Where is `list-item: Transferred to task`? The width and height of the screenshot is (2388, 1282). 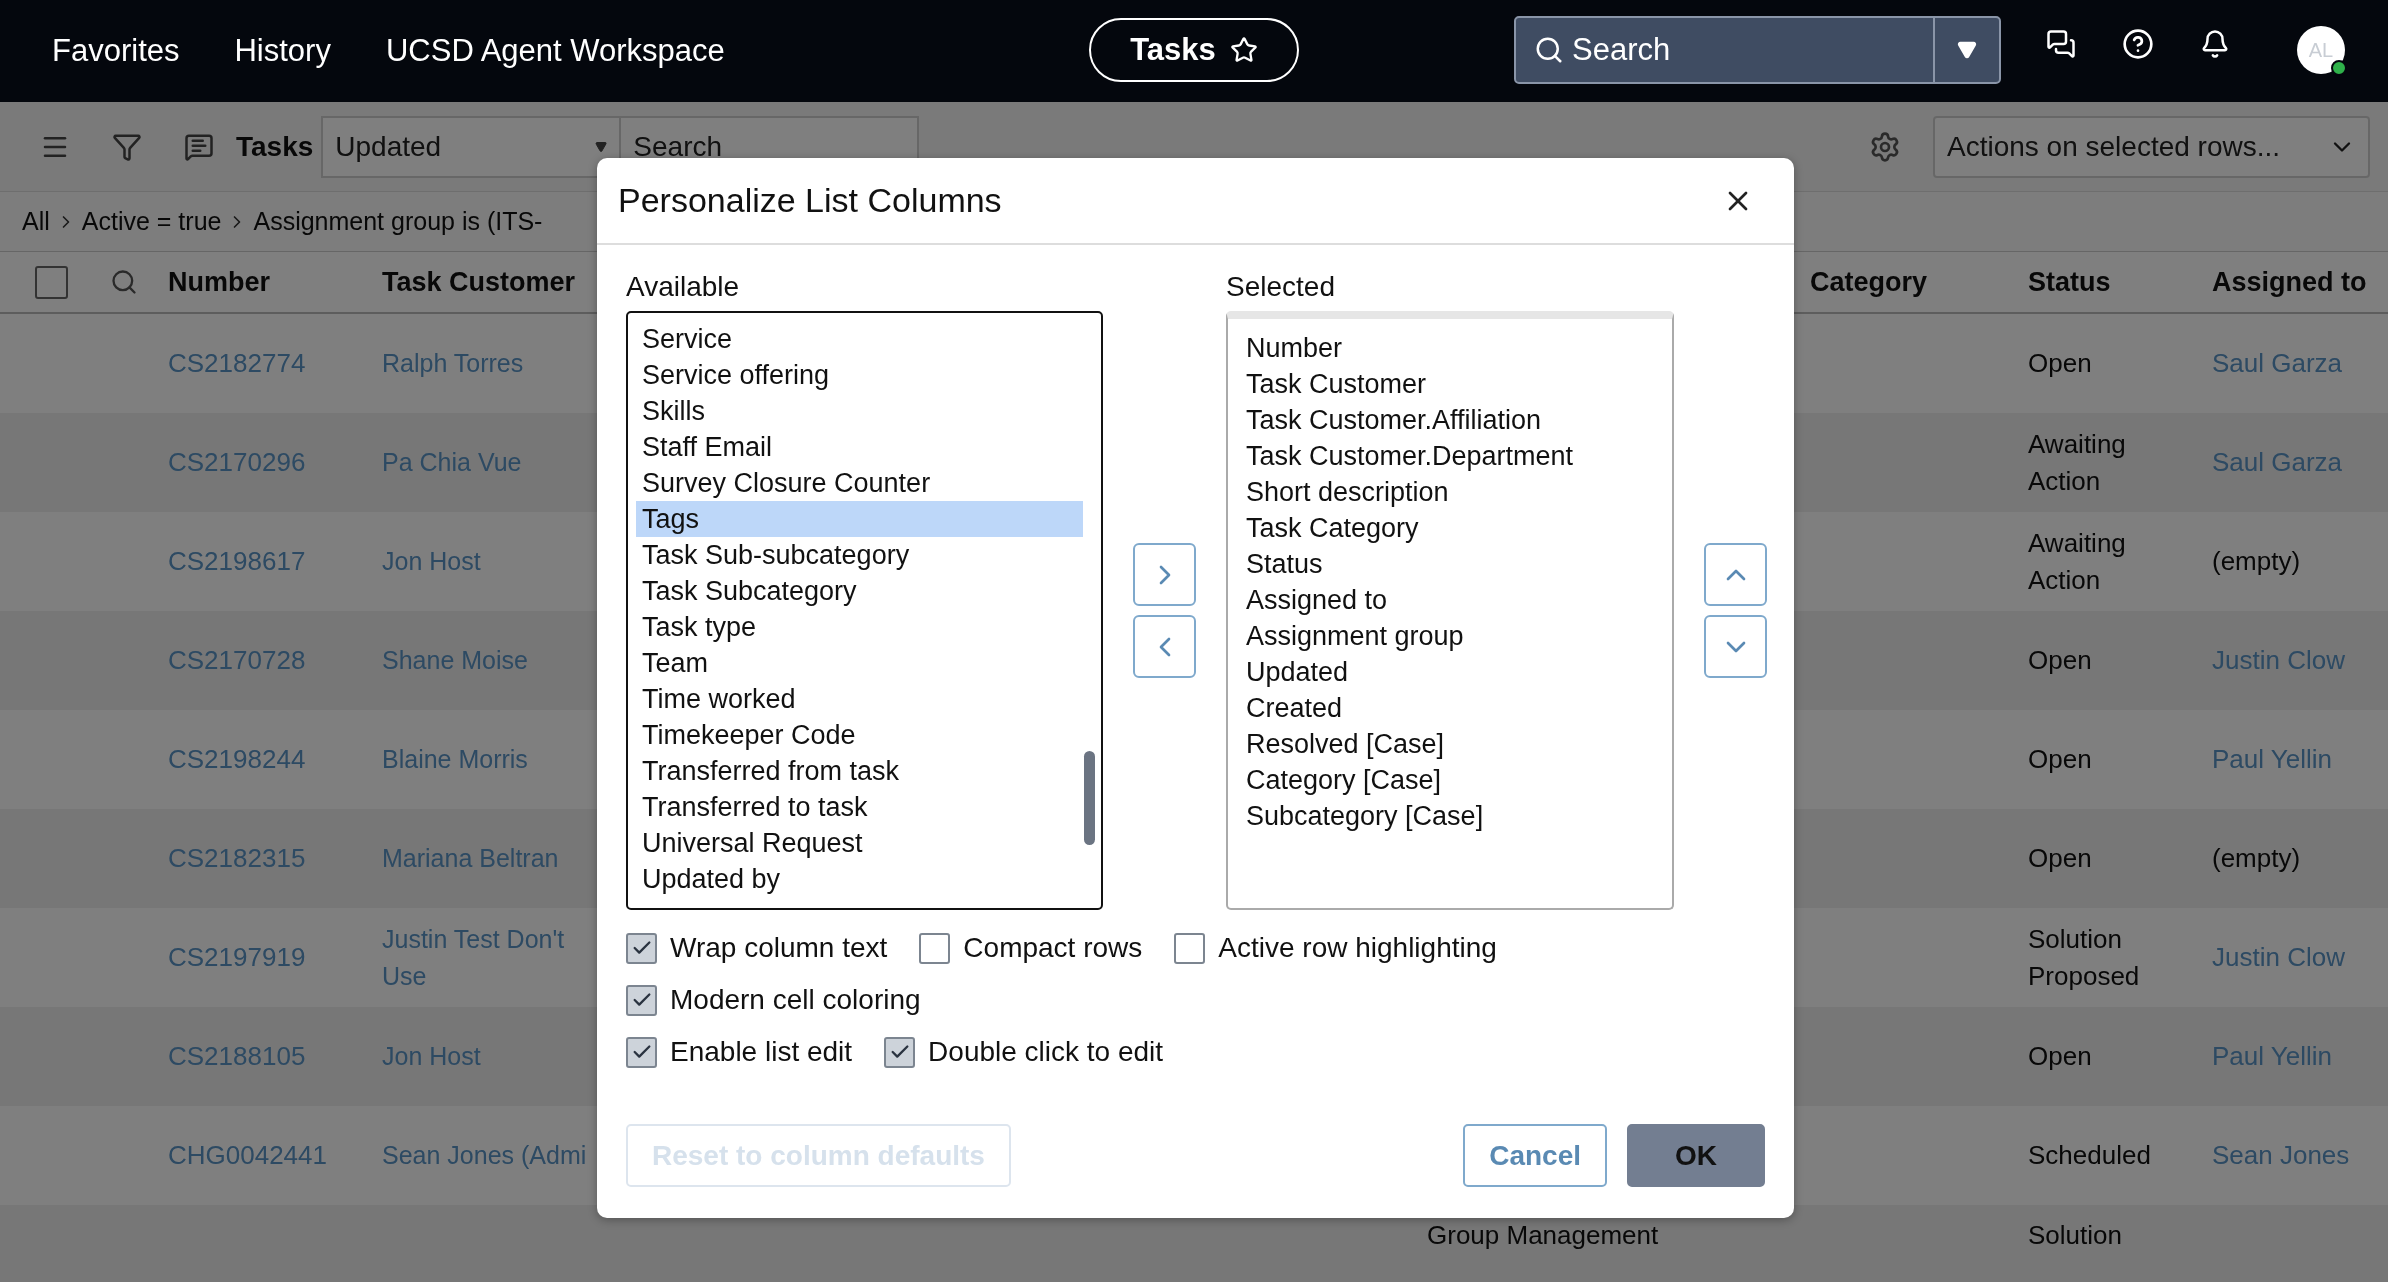
list-item: Transferred to task is located at coordinates (859, 807).